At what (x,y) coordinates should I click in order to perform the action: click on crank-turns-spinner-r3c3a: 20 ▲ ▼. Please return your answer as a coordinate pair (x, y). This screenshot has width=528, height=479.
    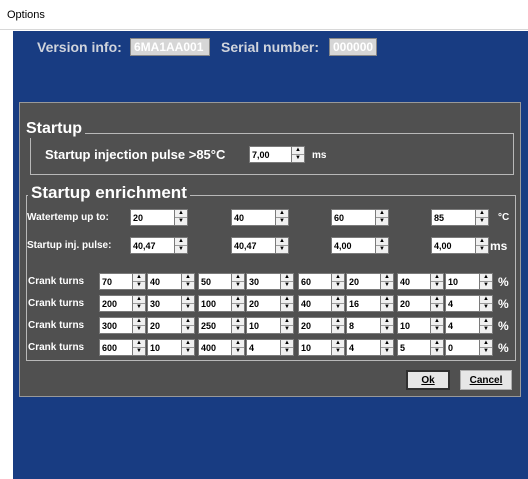
    Looking at the image, I should click on (321, 325).